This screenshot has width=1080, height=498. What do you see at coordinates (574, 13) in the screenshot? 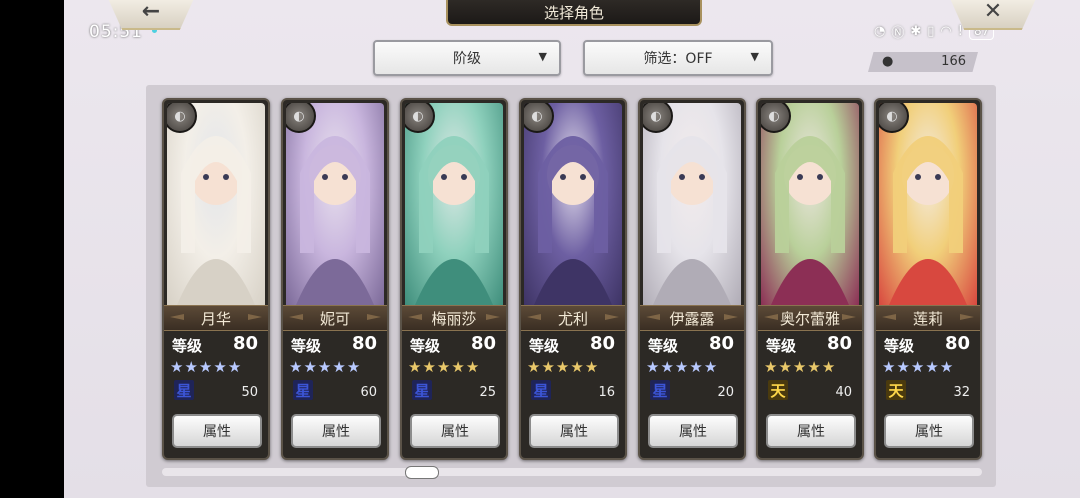
I see `page-title: 选择角色` at bounding box center [574, 13].